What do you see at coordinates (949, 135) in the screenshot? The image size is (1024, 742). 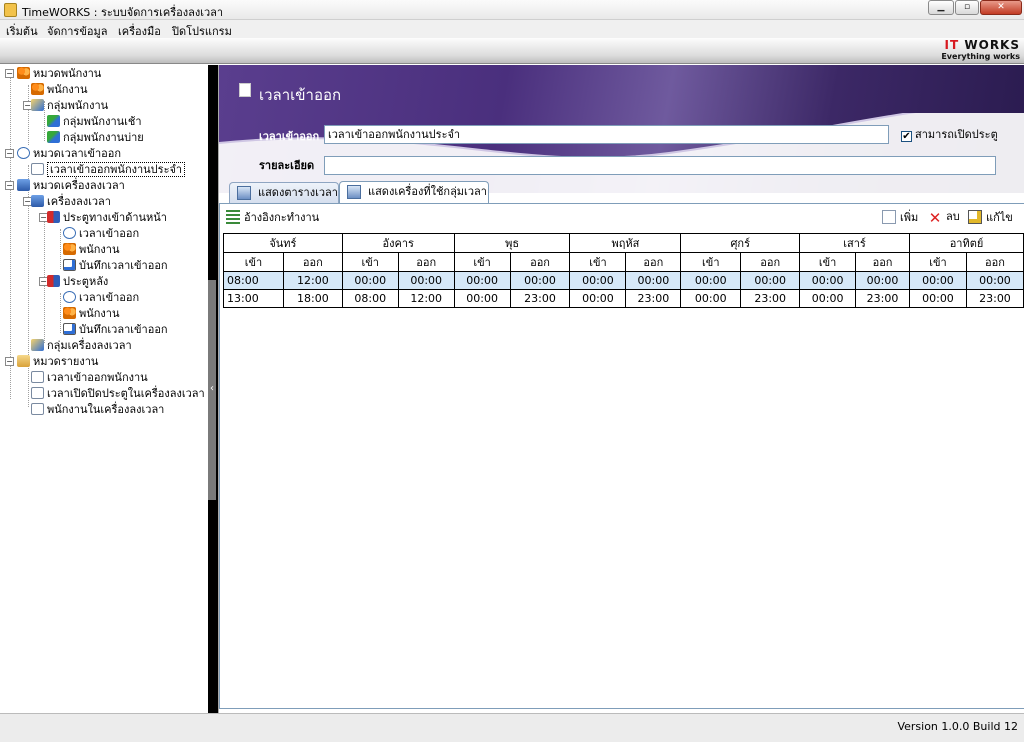 I see `can-open-door-checkbox: ✔ สามารถเปิดประตู` at bounding box center [949, 135].